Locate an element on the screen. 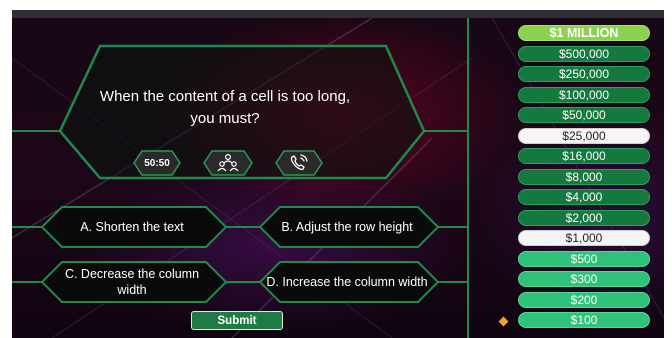 Image resolution: width=672 pixels, height=338 pixels. lifeline-phone-friend is located at coordinates (299, 163).